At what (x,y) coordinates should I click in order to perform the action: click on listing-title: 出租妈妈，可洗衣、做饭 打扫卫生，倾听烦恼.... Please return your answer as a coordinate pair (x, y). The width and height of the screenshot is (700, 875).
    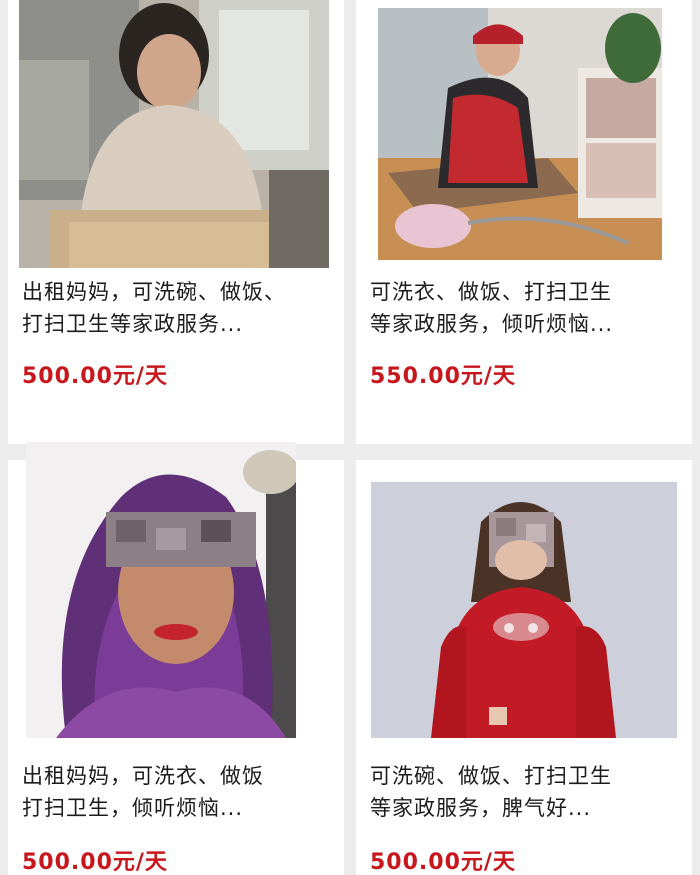
    Looking at the image, I should click on (182, 792).